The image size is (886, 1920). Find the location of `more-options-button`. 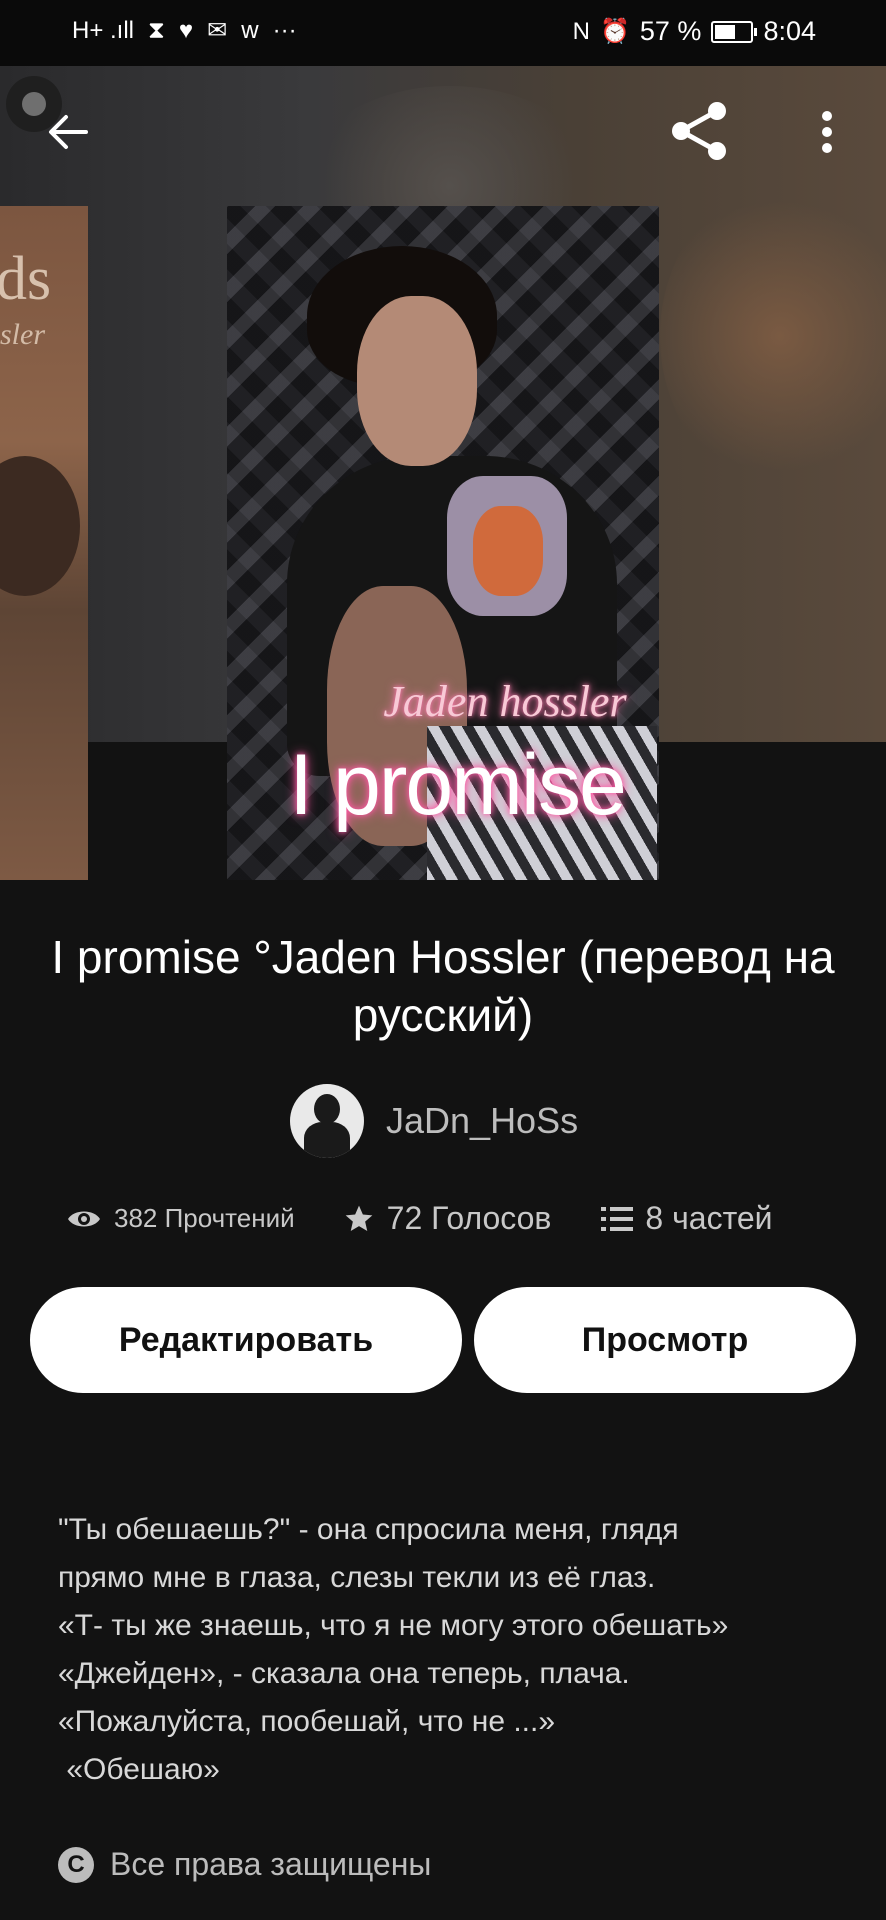

more-options-button is located at coordinates (827, 132).